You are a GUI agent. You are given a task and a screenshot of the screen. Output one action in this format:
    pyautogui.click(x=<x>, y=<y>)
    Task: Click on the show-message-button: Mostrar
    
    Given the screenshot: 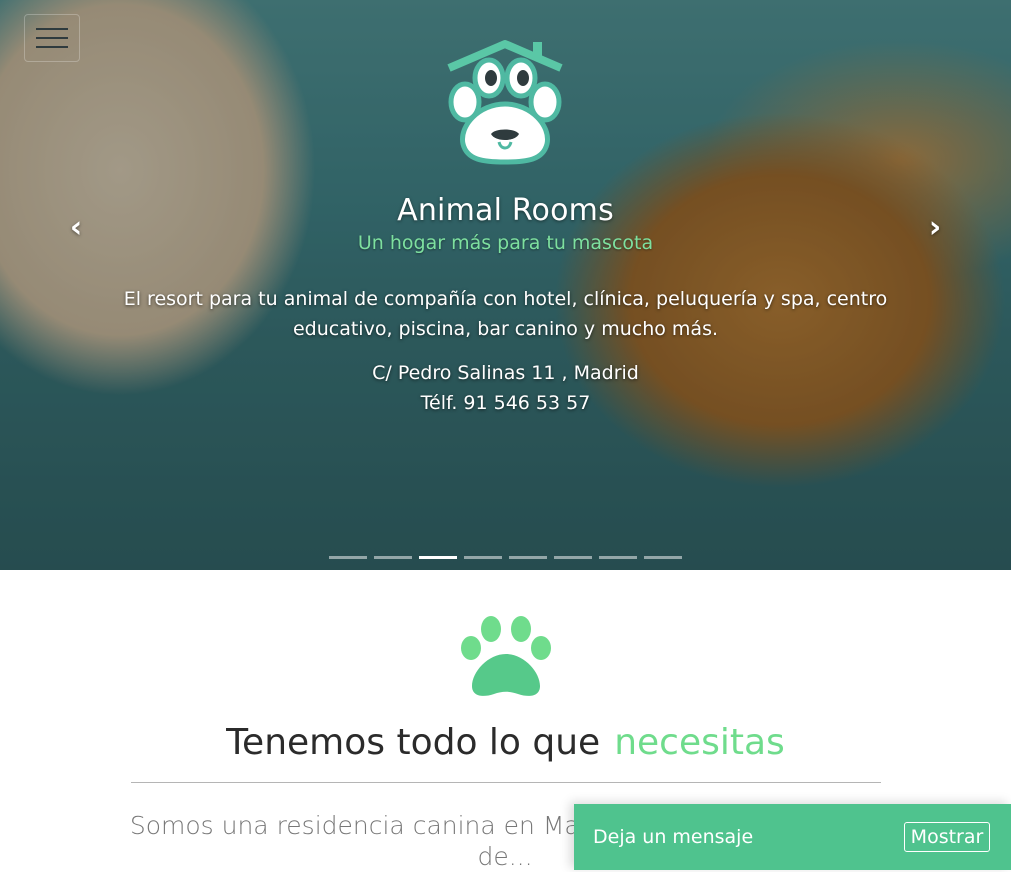 What is the action you would take?
    pyautogui.click(x=947, y=837)
    